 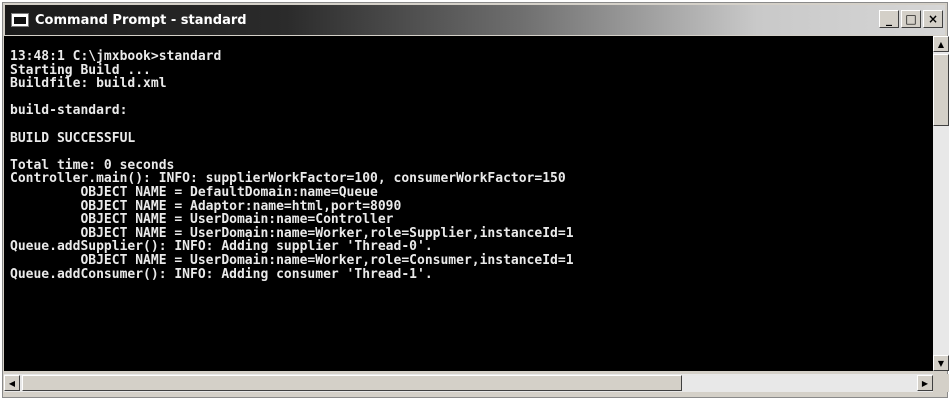 I want to click on right-arrow-icon: ▶, so click(x=925, y=383).